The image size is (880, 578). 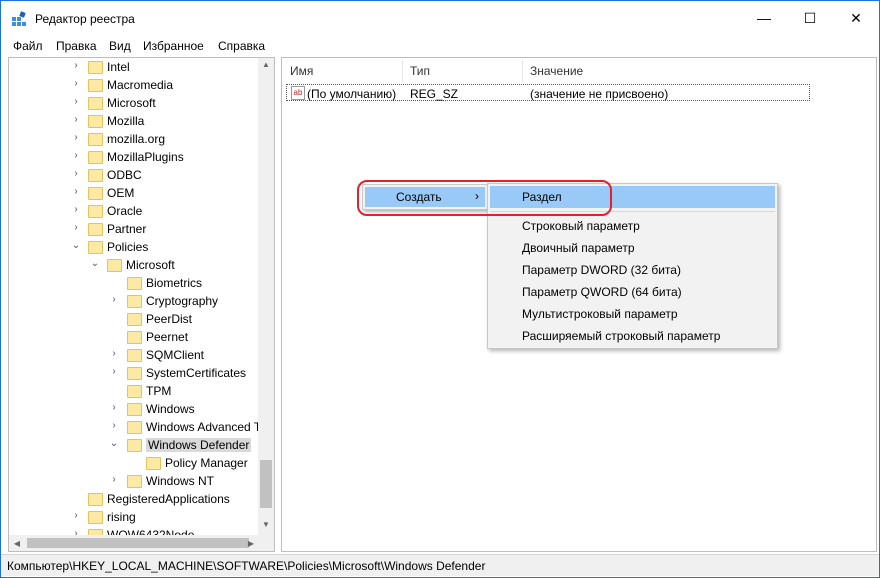 I want to click on tree-node: Biometrics, so click(x=164, y=283).